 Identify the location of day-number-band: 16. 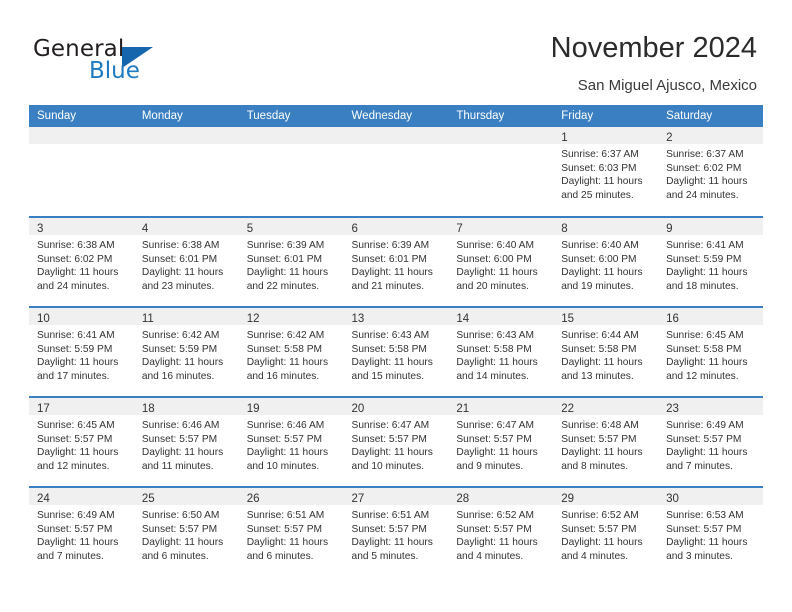
(710, 316).